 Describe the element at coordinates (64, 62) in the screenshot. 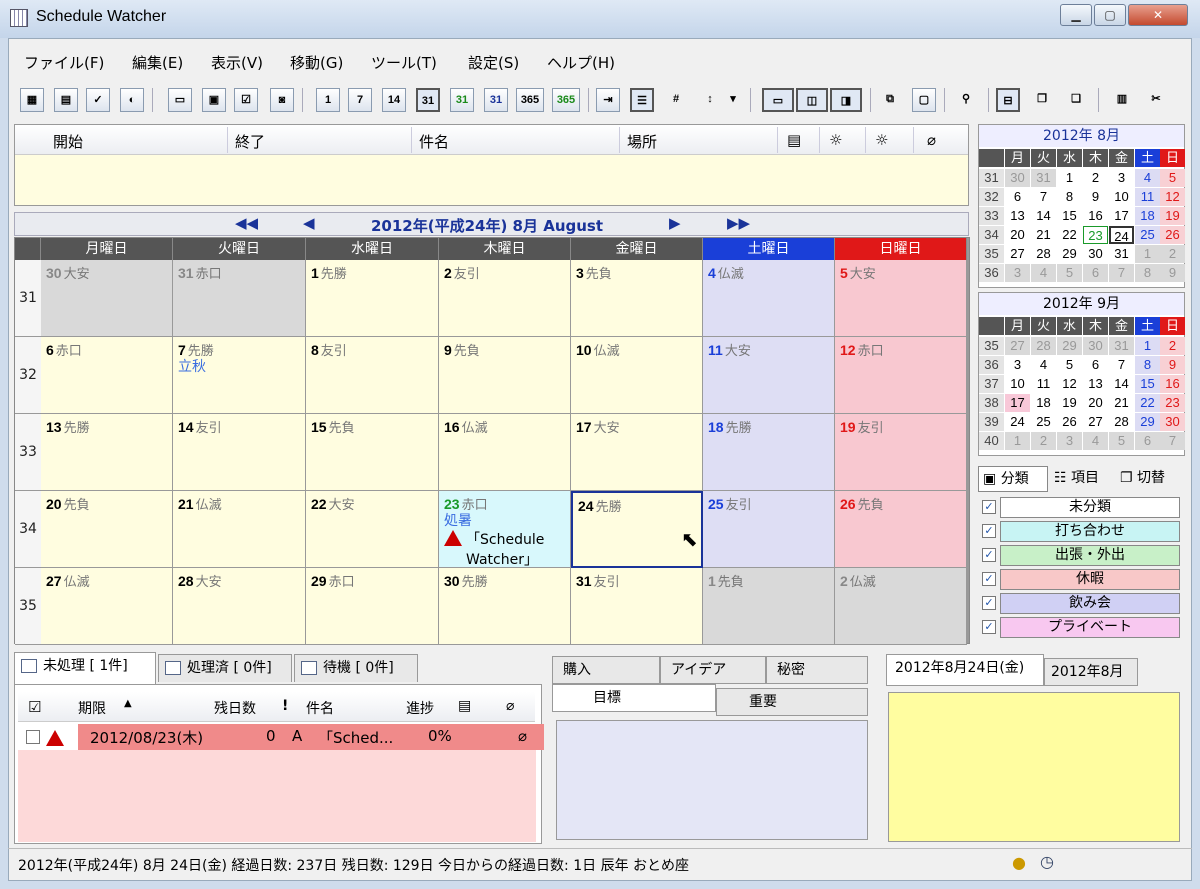

I see `menu-file: ファイル(F)` at that location.